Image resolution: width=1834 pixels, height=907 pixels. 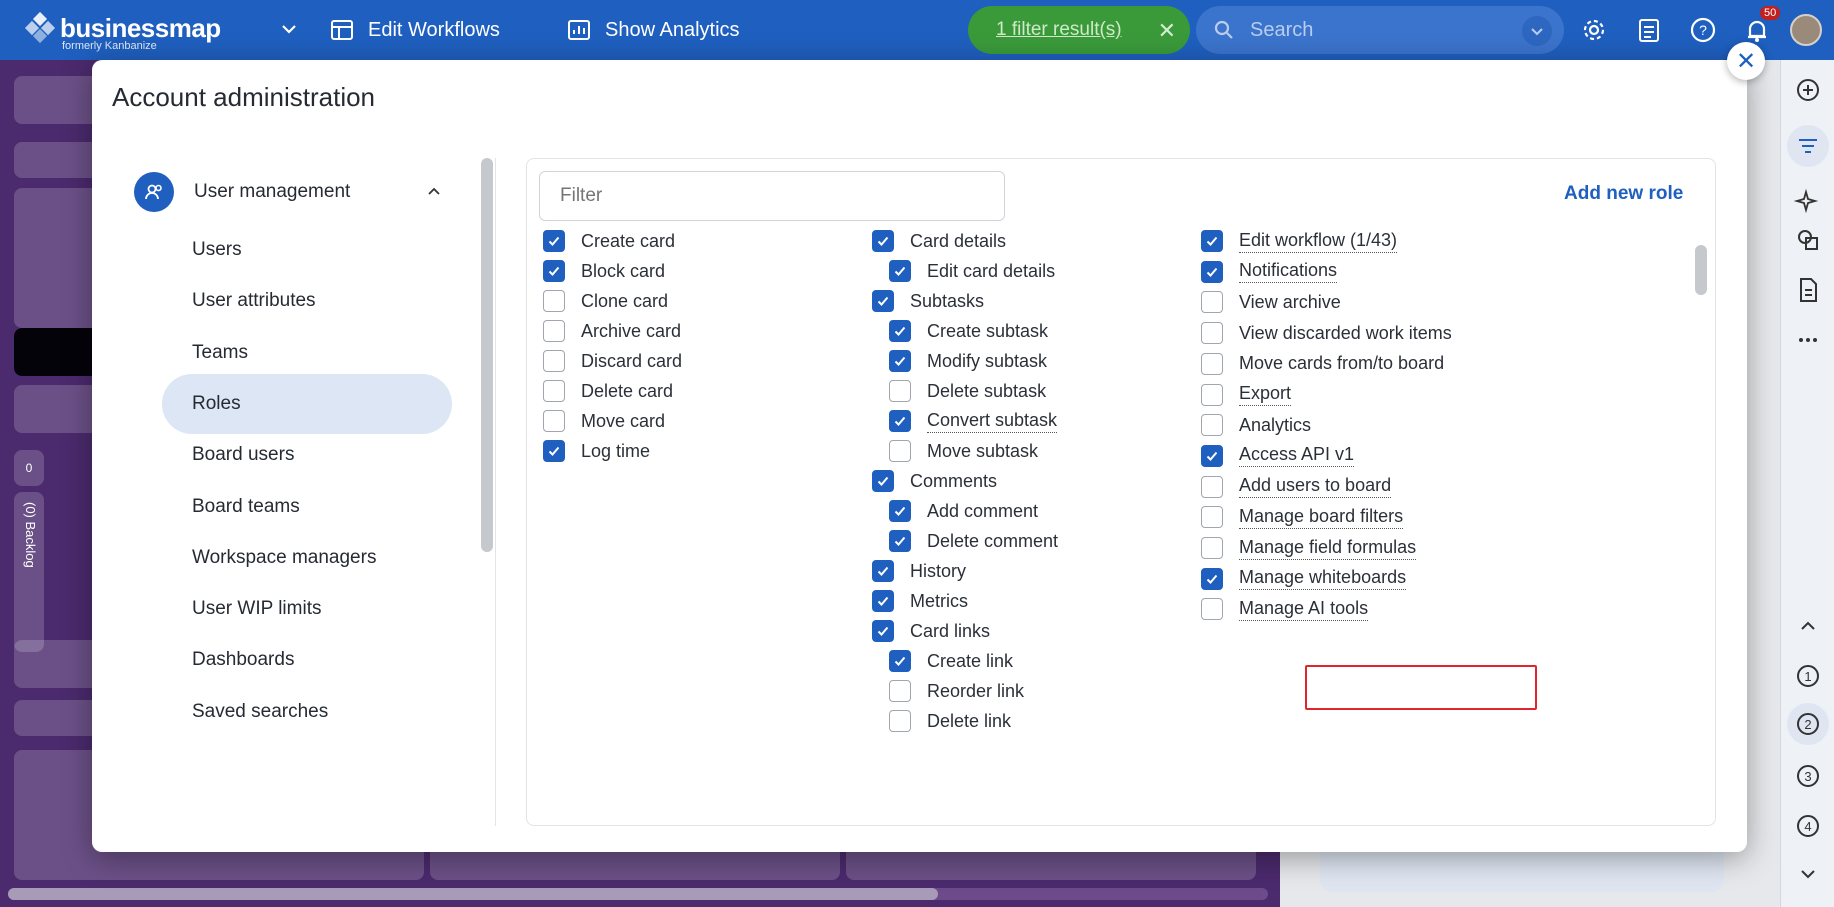 What do you see at coordinates (1594, 30) in the screenshot?
I see `gear-icon` at bounding box center [1594, 30].